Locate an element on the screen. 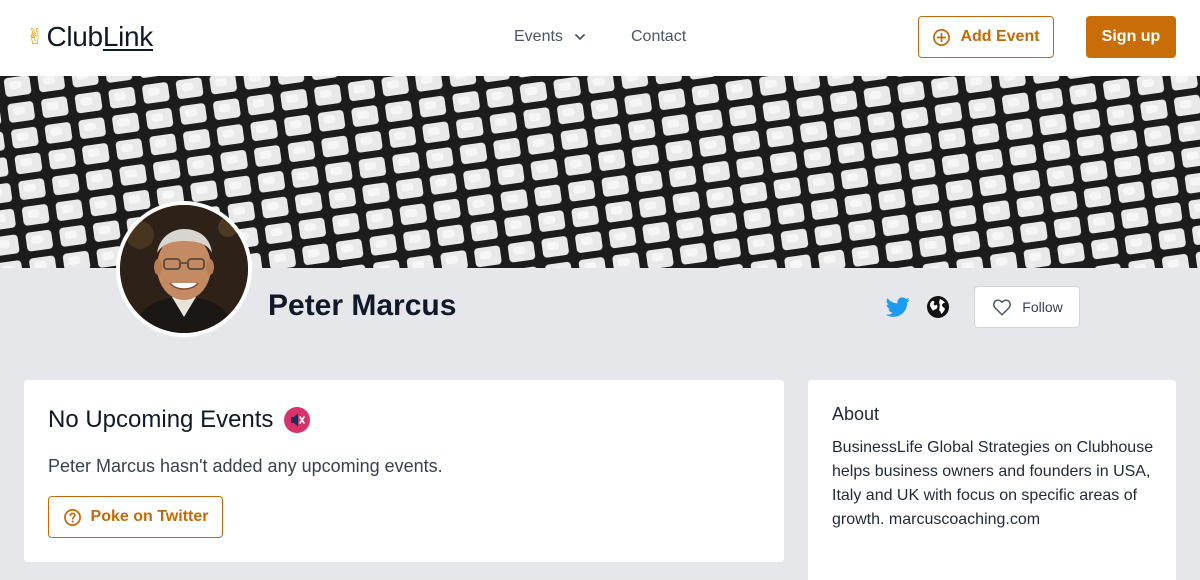 The image size is (1200, 580). nav-events-label: Events is located at coordinates (538, 36).